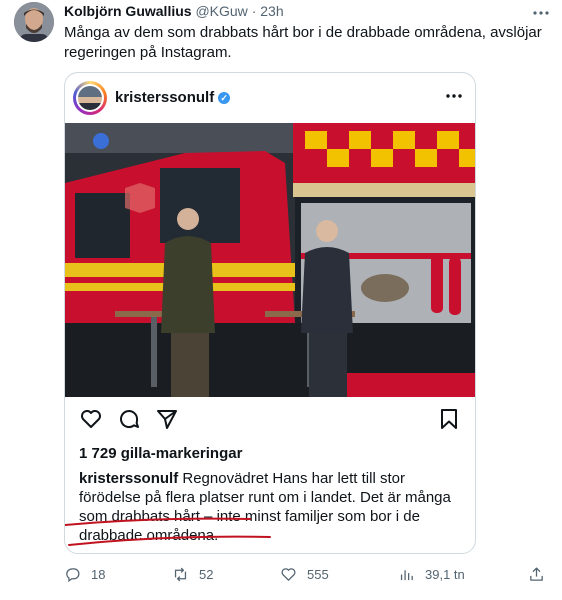 The height and width of the screenshot is (600, 562). What do you see at coordinates (270, 420) in the screenshot?
I see `instagram-actions` at bounding box center [270, 420].